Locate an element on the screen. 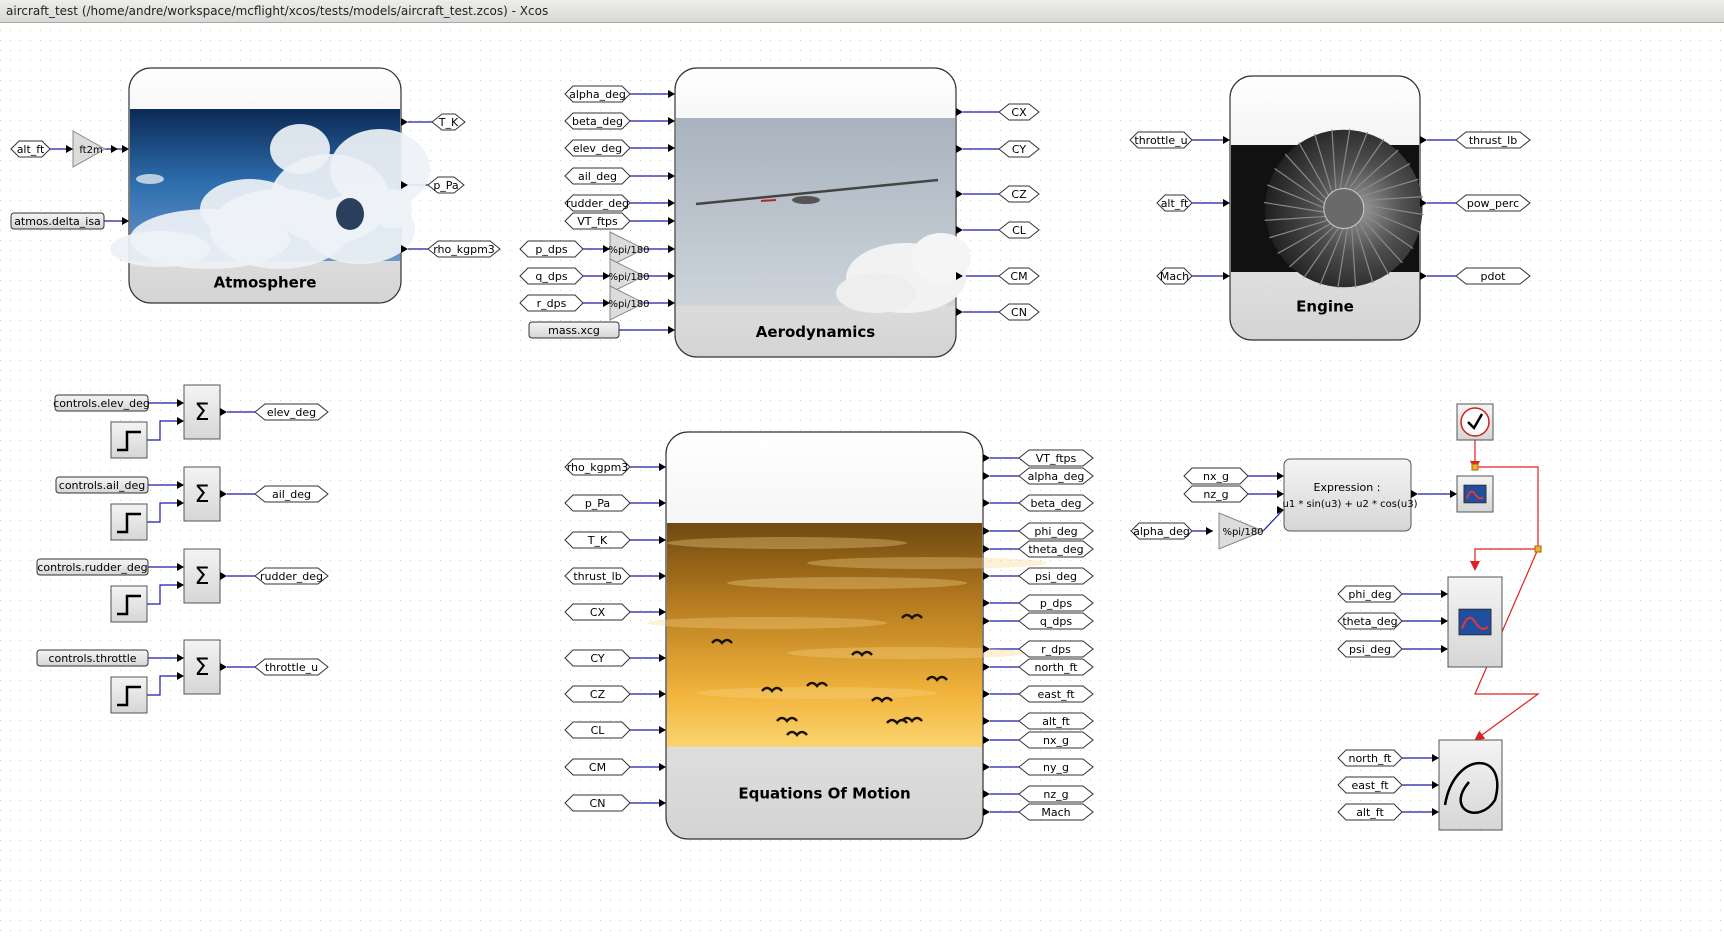  eom-in-T_K: T_K is located at coordinates (597, 540).